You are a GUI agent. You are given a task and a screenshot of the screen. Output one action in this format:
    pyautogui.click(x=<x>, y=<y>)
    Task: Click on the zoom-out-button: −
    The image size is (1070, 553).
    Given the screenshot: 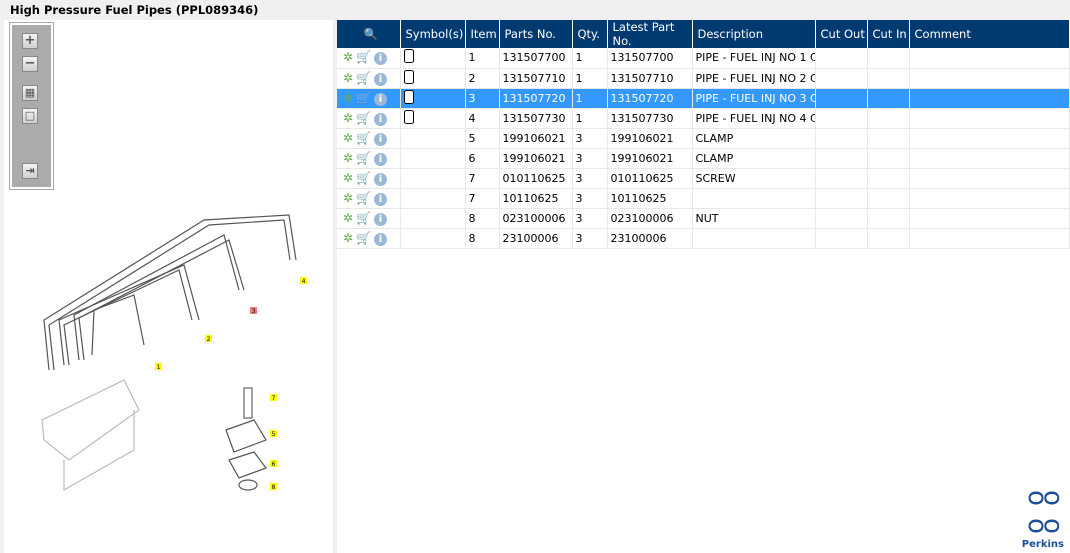 What is the action you would take?
    pyautogui.click(x=30, y=64)
    